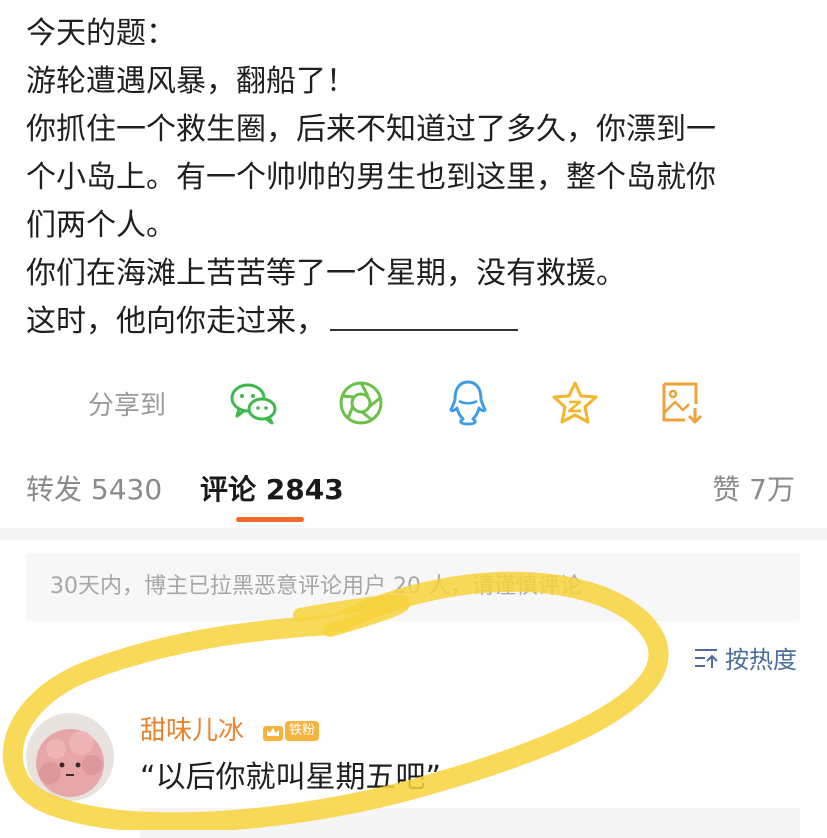 This screenshot has width=827, height=838. What do you see at coordinates (413, 534) in the screenshot?
I see `section-divider` at bounding box center [413, 534].